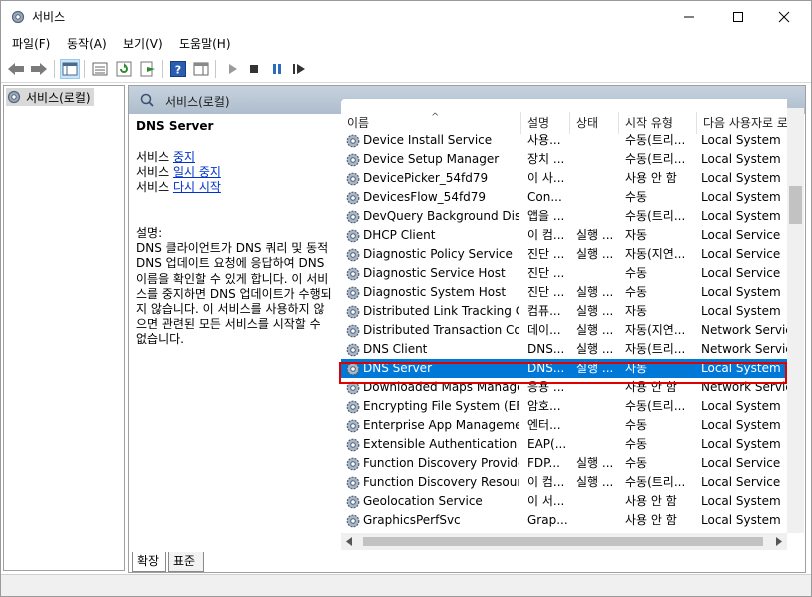 The height and width of the screenshot is (597, 812). Describe the element at coordinates (349, 541) in the screenshot. I see `scroll-left-icon` at that location.